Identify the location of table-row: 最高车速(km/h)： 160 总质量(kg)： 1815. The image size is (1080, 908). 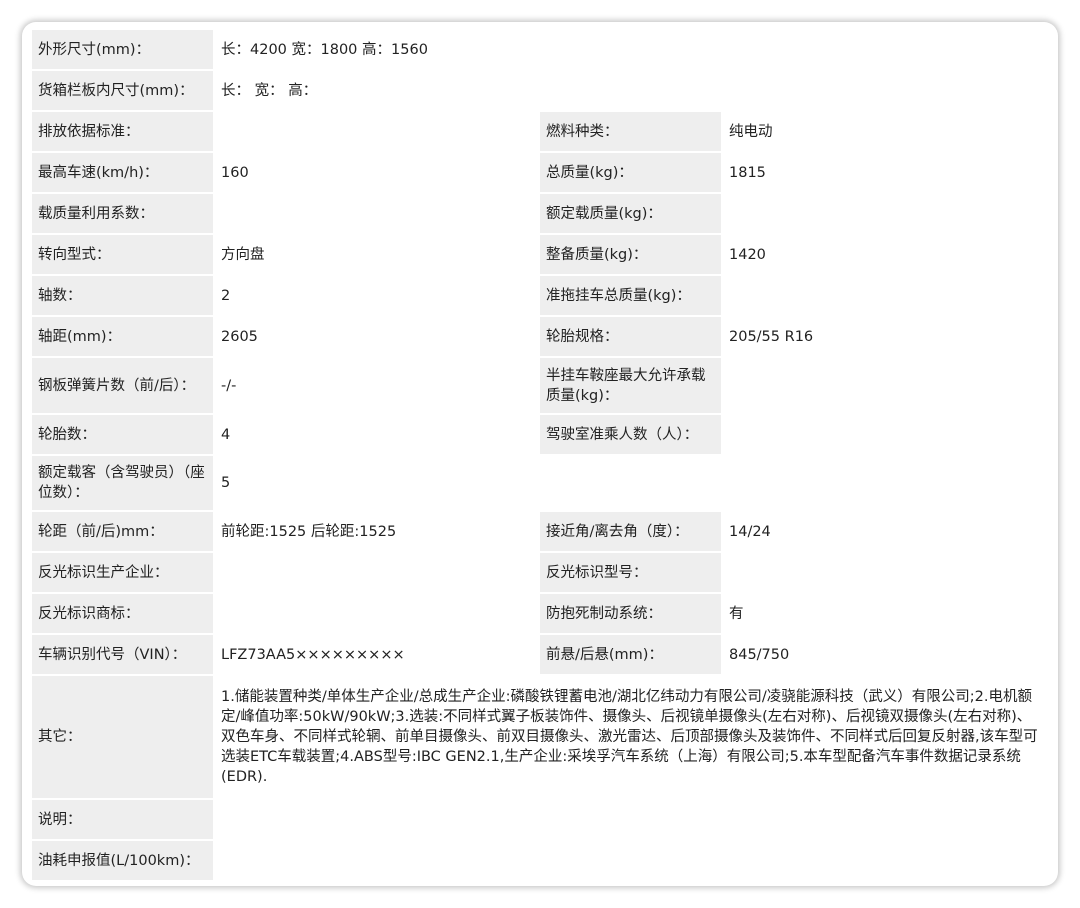
(541, 172).